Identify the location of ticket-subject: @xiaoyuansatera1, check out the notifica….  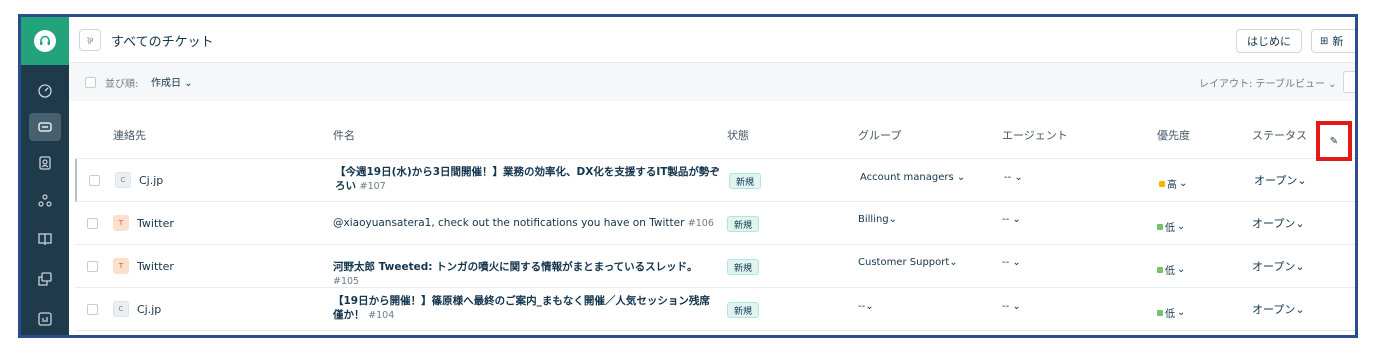
(525, 223).